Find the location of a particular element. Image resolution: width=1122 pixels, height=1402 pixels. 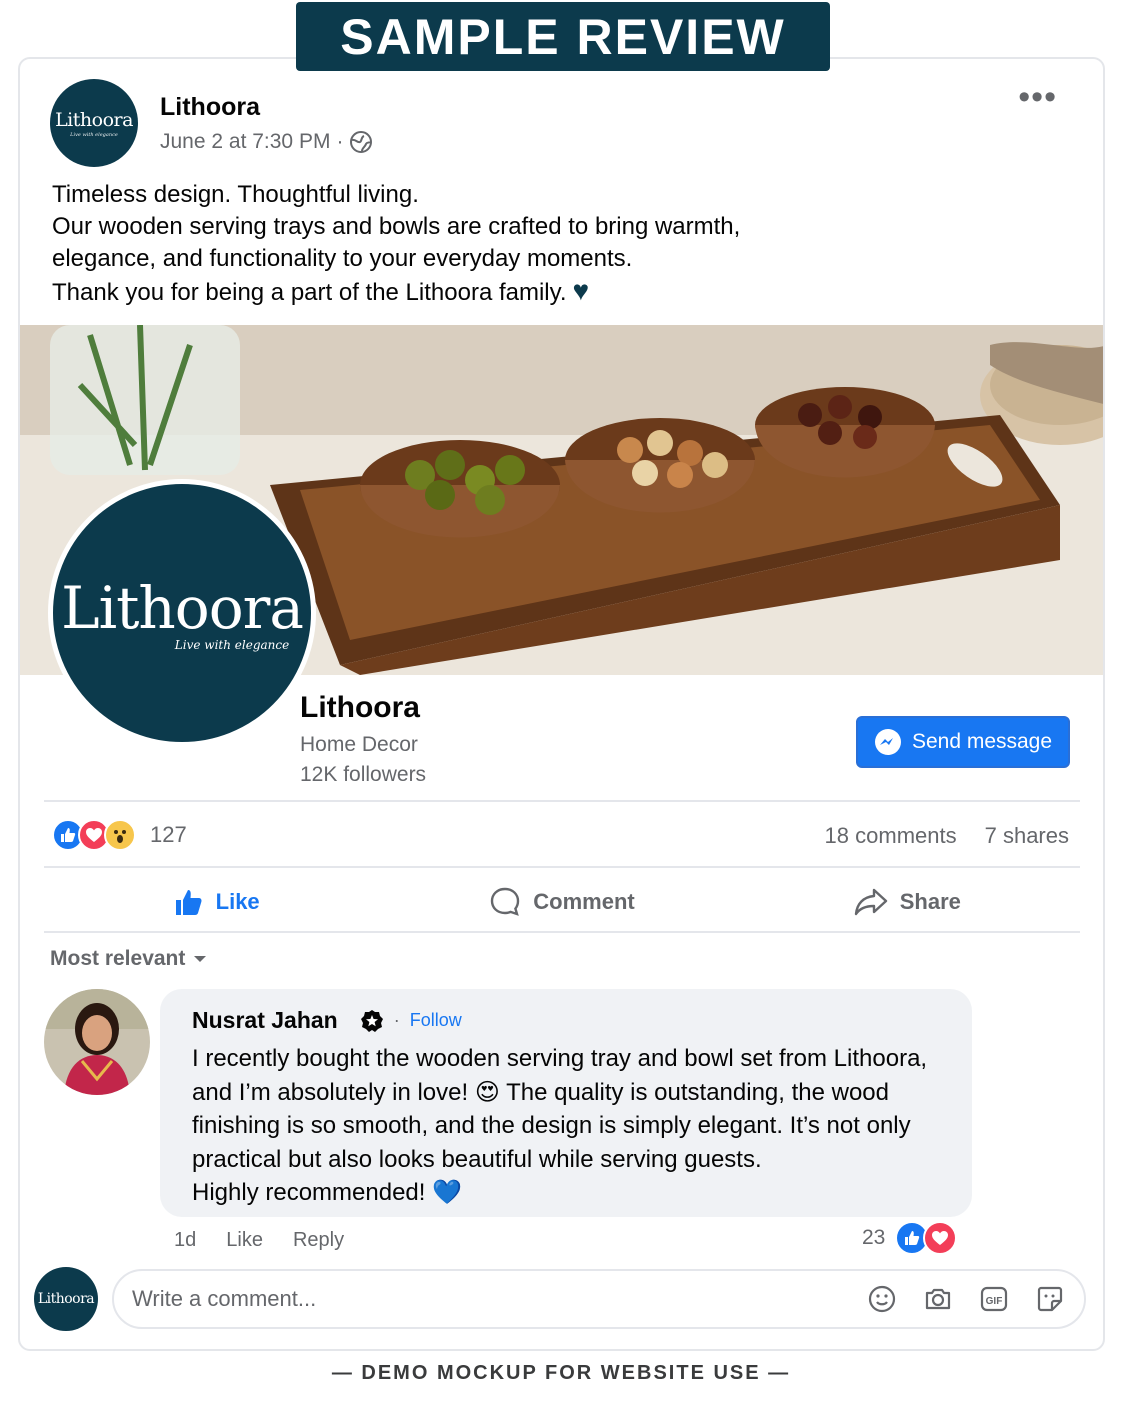

comment-icon is located at coordinates (505, 901).